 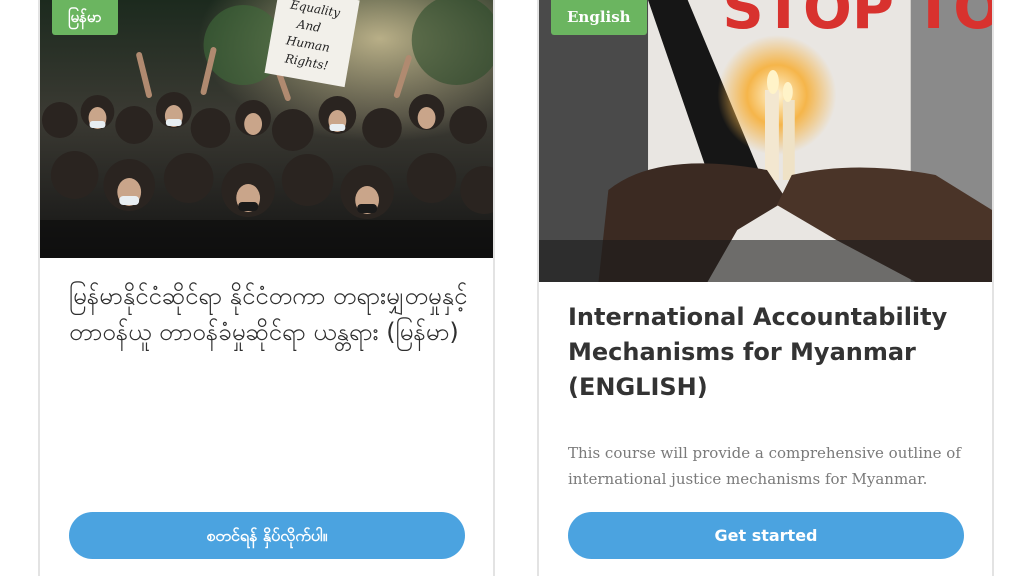 I want to click on language-badge: English, so click(x=599, y=17).